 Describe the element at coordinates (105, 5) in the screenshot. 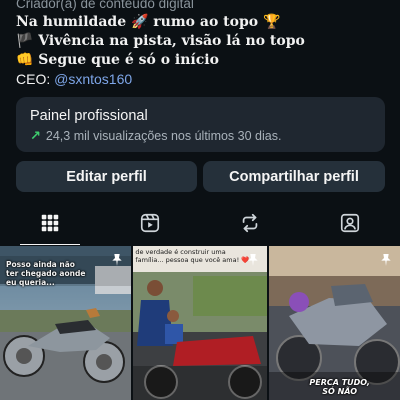

I see `profile-category: Criador(a) de conteúdo digital` at that location.